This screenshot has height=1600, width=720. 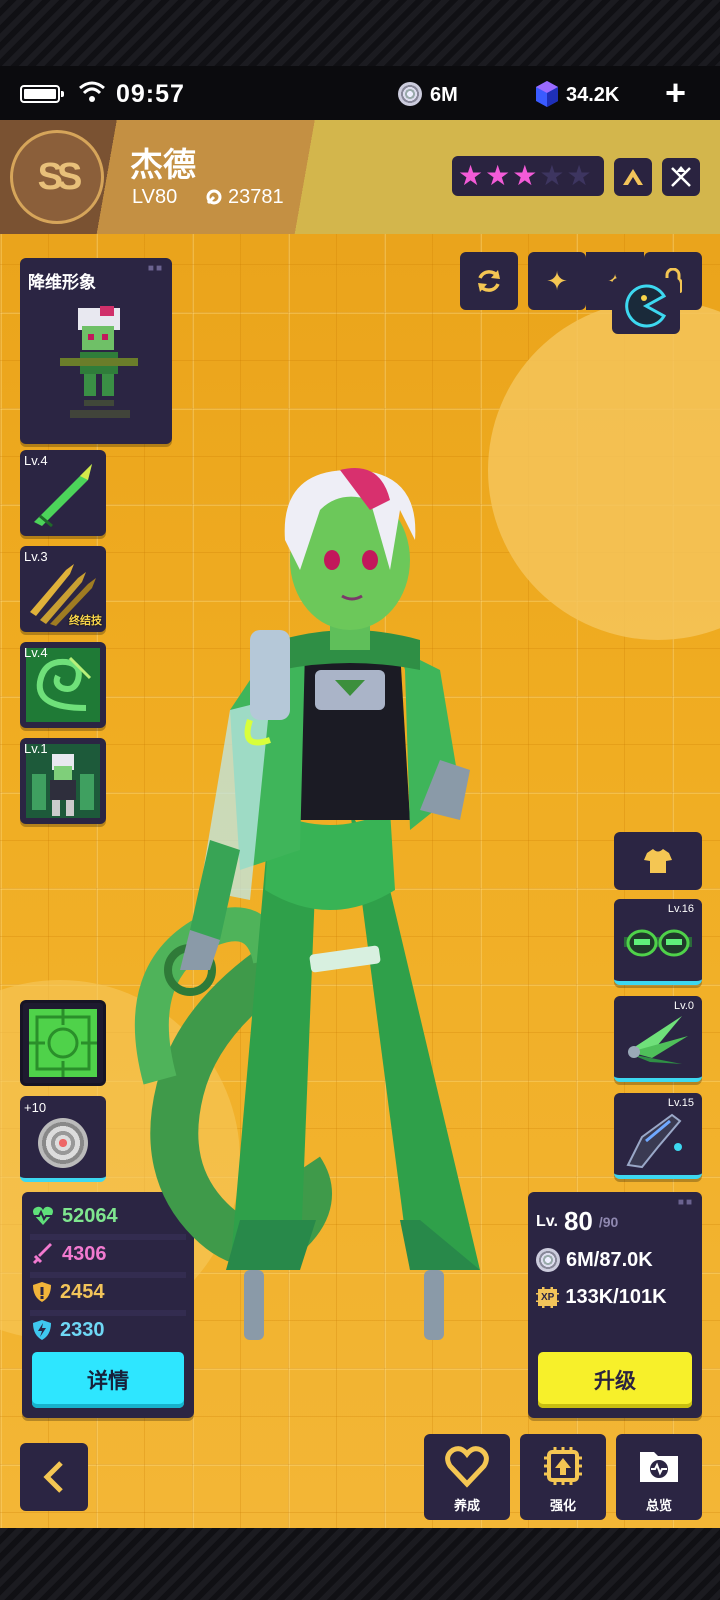 I want to click on skill-chameleon: Lv.4, so click(x=63, y=685).